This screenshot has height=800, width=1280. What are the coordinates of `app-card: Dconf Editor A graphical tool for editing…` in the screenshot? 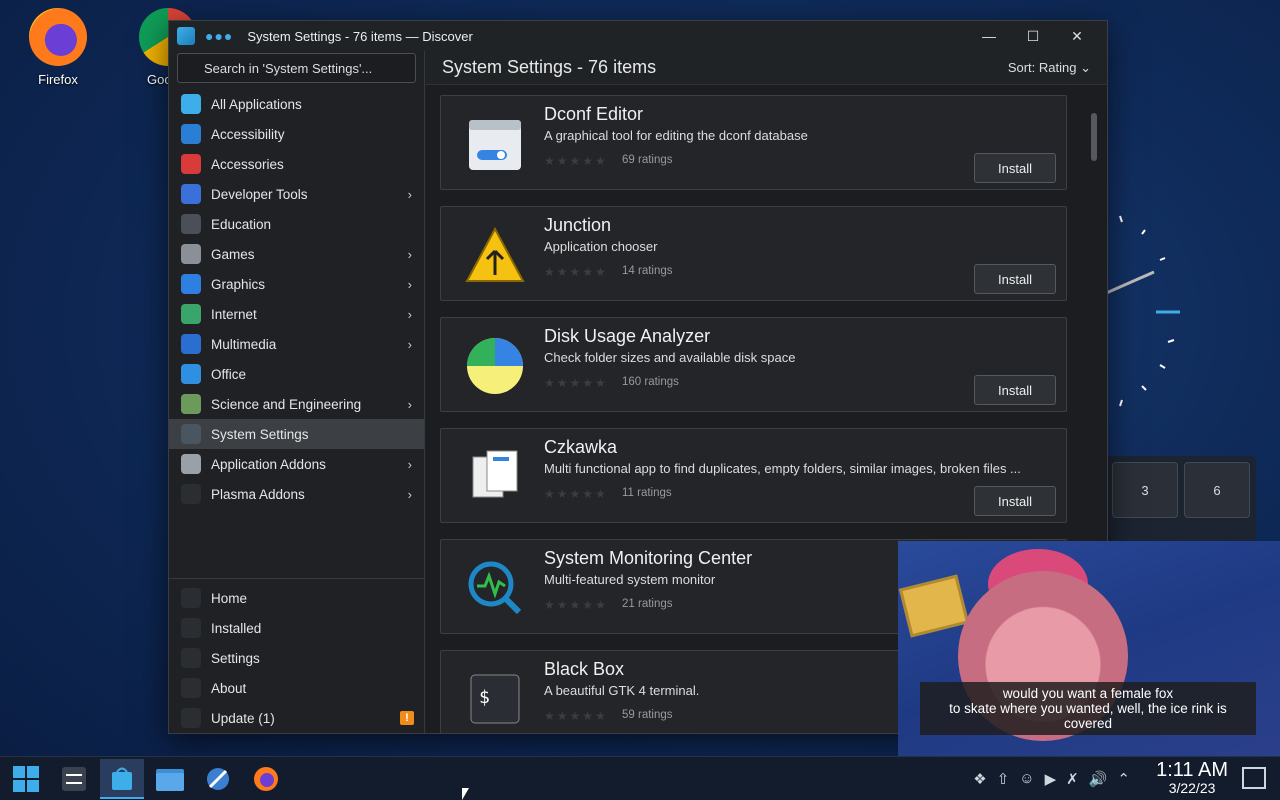 It's located at (753, 142).